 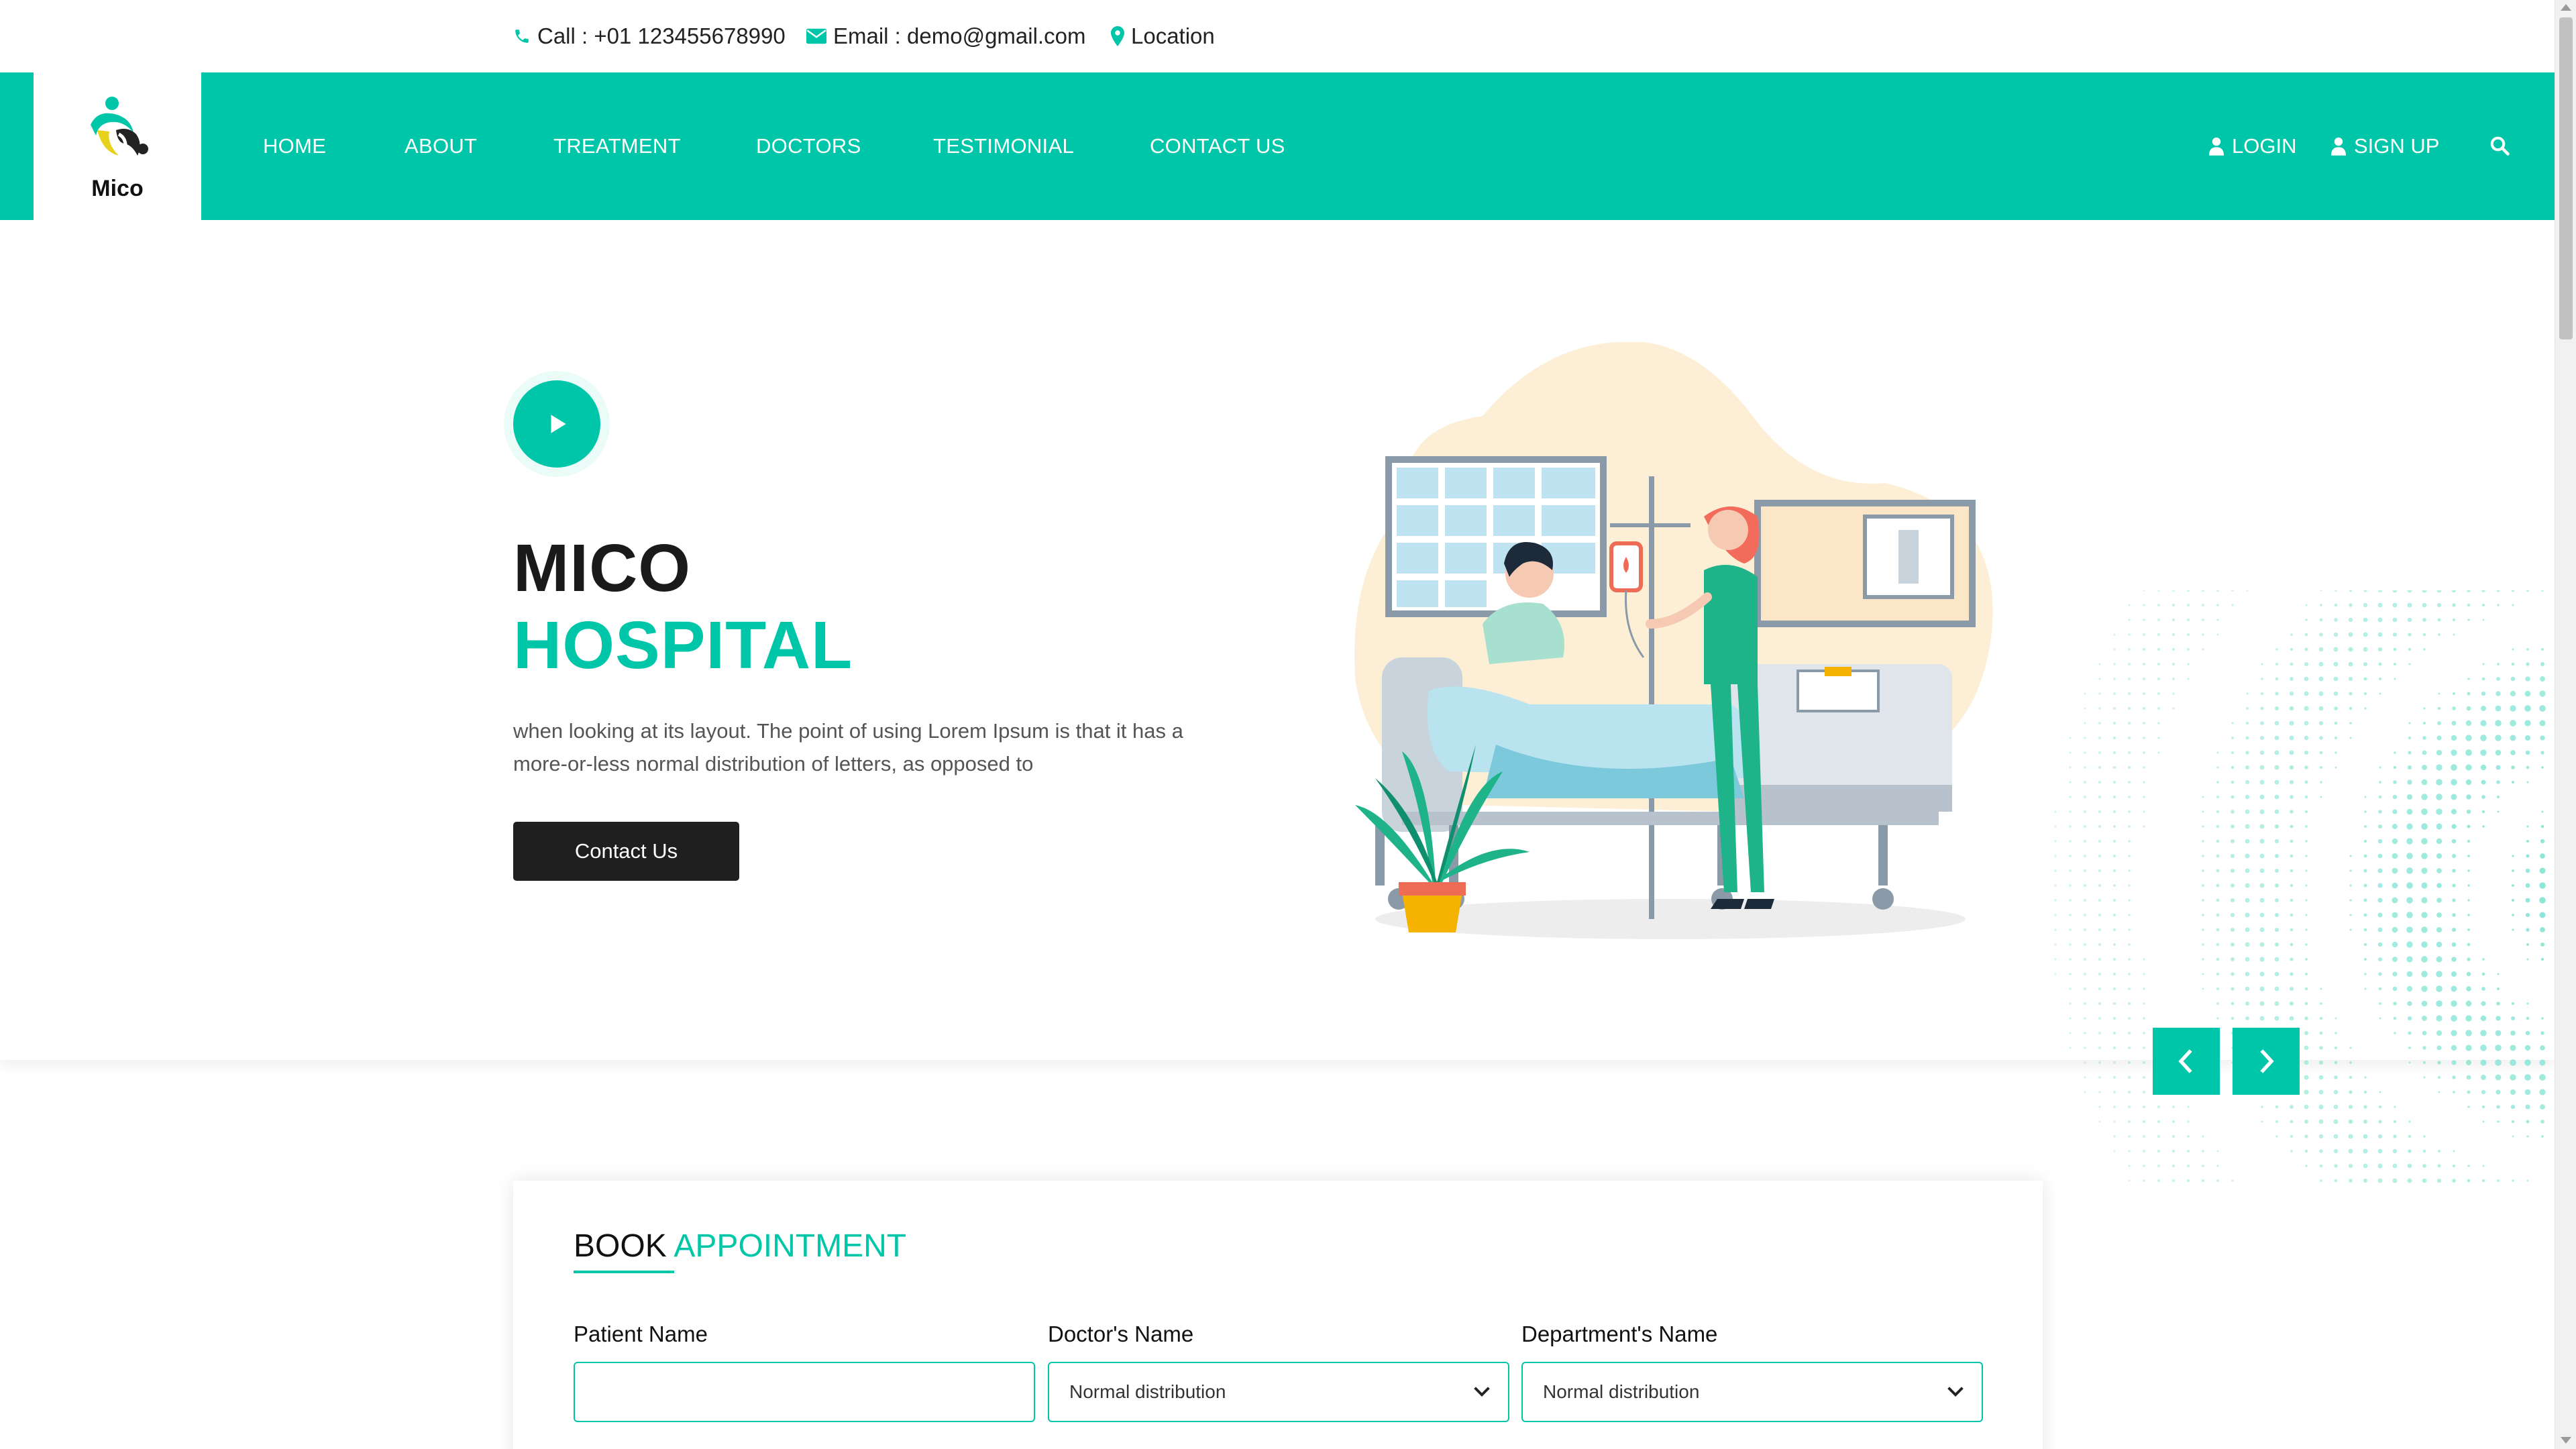 I want to click on search-button, so click(x=2503, y=146).